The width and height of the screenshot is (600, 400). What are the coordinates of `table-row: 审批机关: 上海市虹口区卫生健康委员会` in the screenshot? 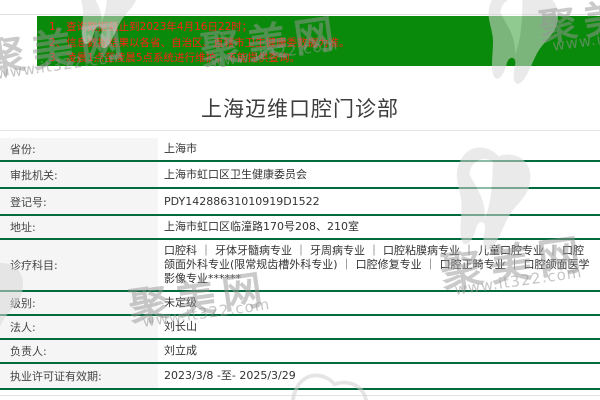 It's located at (300, 175).